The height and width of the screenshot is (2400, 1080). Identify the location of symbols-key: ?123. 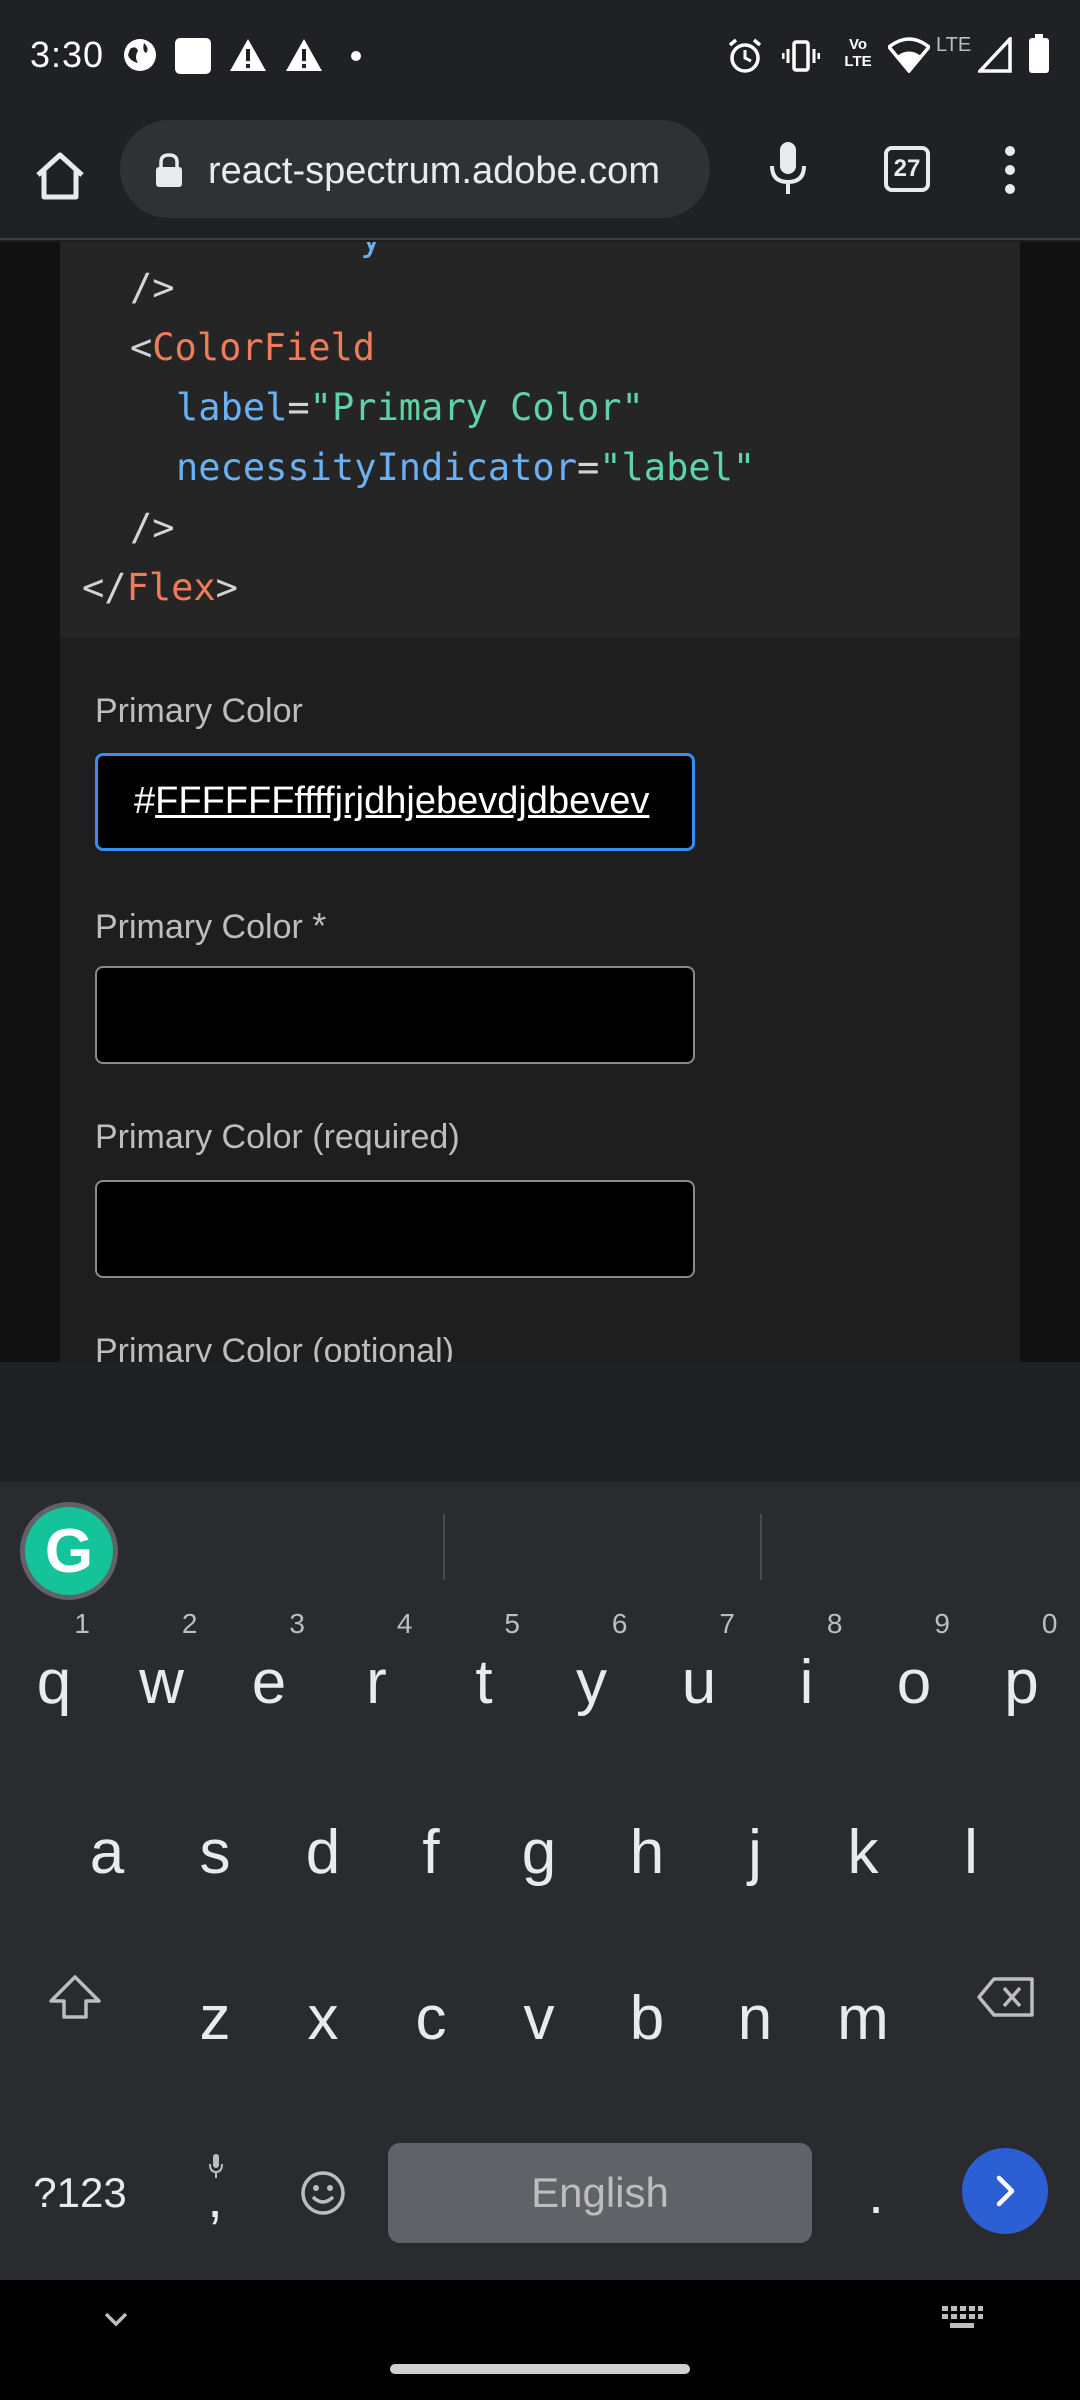
(80, 2193).